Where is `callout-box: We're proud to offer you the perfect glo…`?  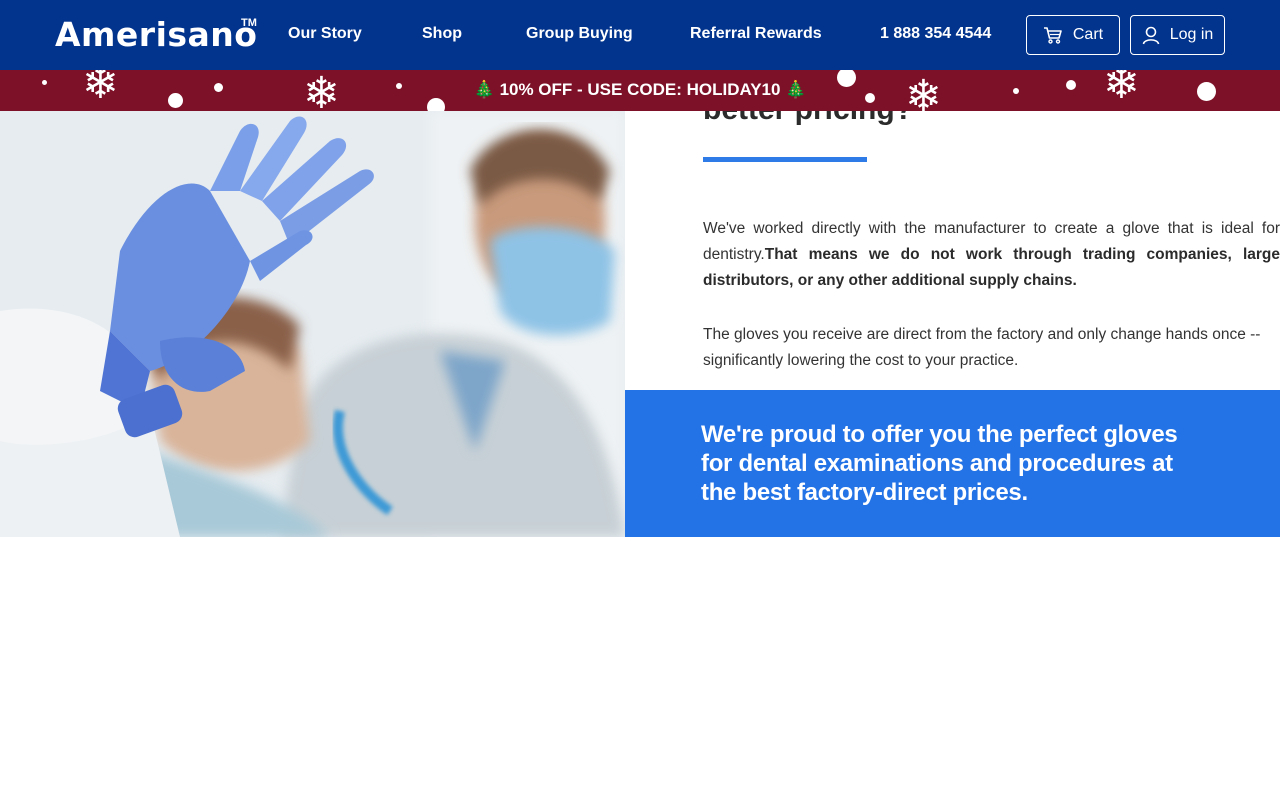 callout-box: We're proud to offer you the perfect glo… is located at coordinates (952, 463).